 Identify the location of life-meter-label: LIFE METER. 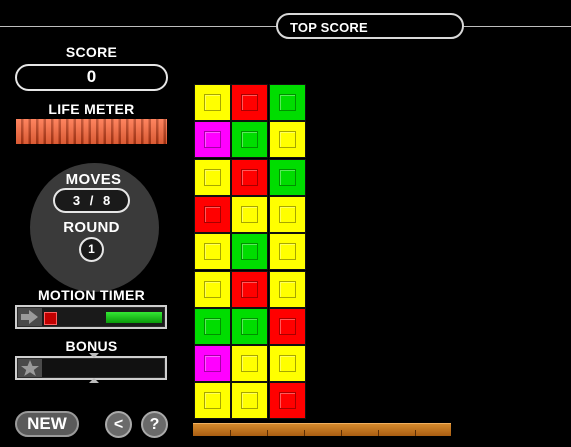
(91, 109).